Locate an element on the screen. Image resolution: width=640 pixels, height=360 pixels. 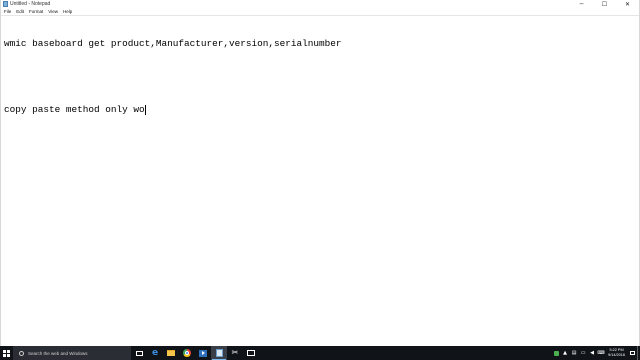
notepad-taskbar-button is located at coordinates (219, 353).